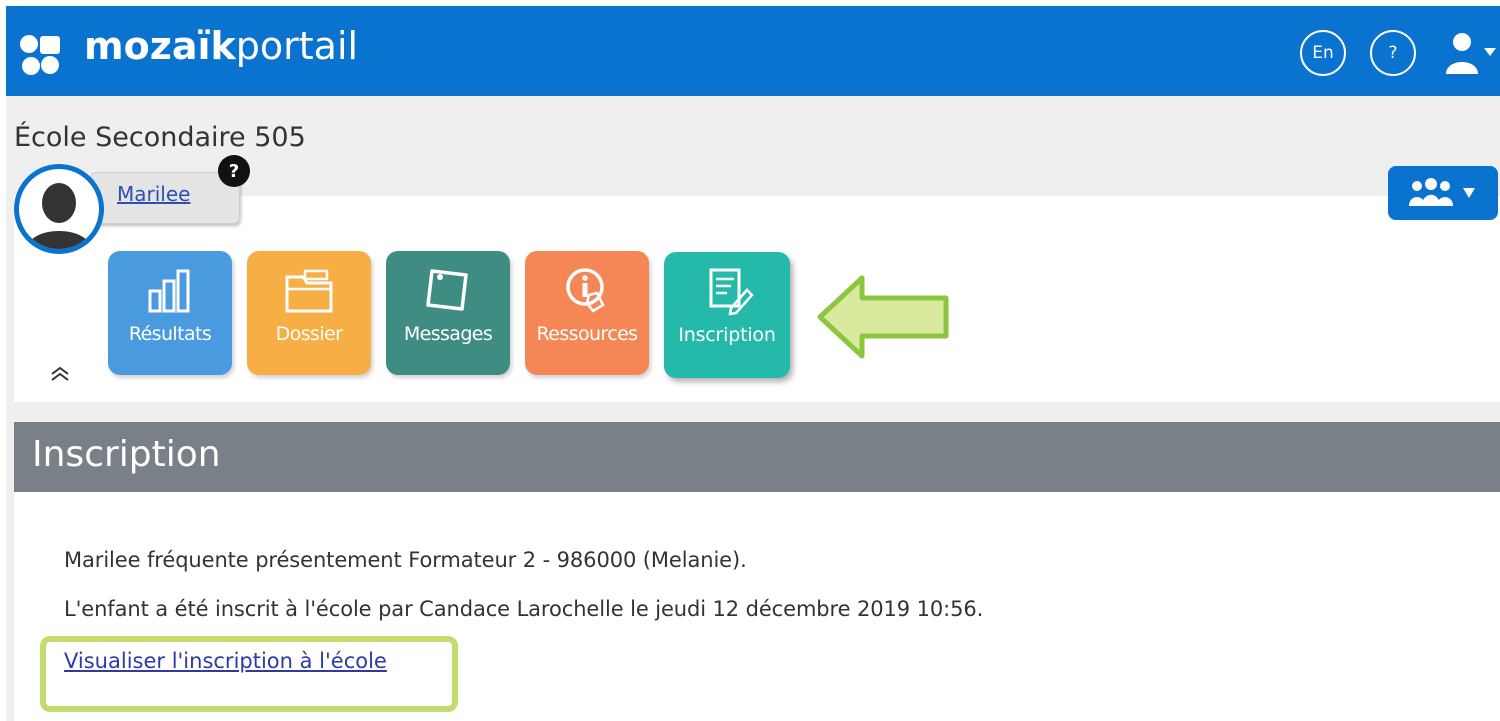  What do you see at coordinates (309, 334) in the screenshot?
I see `tile-label: Dossier` at bounding box center [309, 334].